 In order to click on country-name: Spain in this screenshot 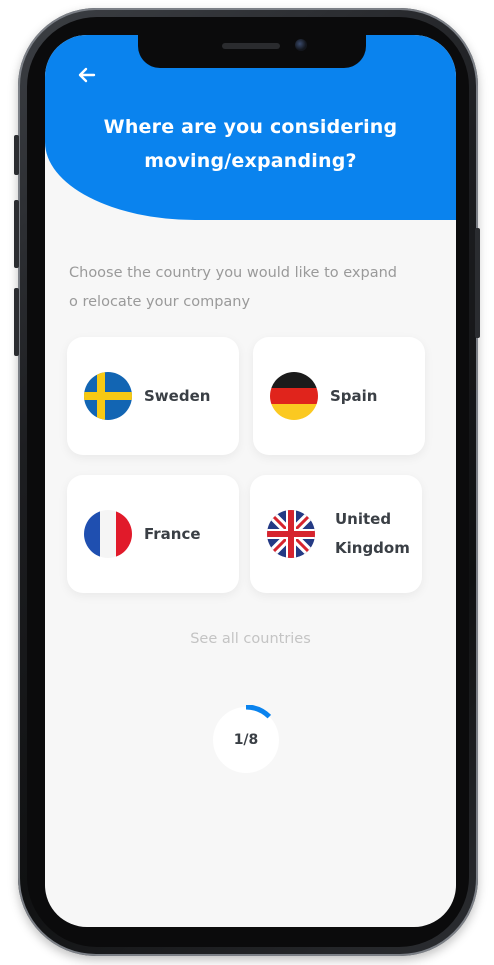, I will do `click(354, 395)`.